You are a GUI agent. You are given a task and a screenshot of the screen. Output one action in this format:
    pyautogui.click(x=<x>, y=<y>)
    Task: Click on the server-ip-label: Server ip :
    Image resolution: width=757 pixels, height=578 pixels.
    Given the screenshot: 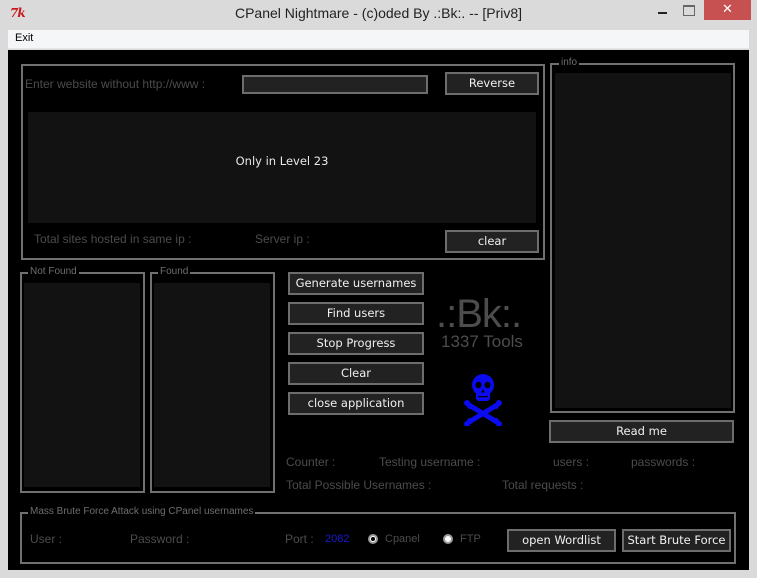 What is the action you would take?
    pyautogui.click(x=282, y=239)
    